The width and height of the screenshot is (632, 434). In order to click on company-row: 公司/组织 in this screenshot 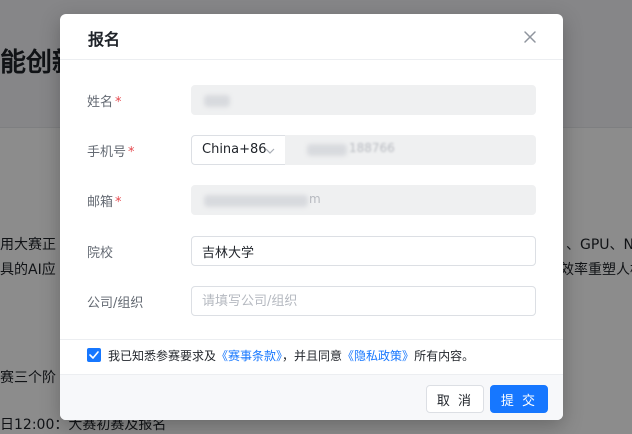, I will do `click(311, 301)`.